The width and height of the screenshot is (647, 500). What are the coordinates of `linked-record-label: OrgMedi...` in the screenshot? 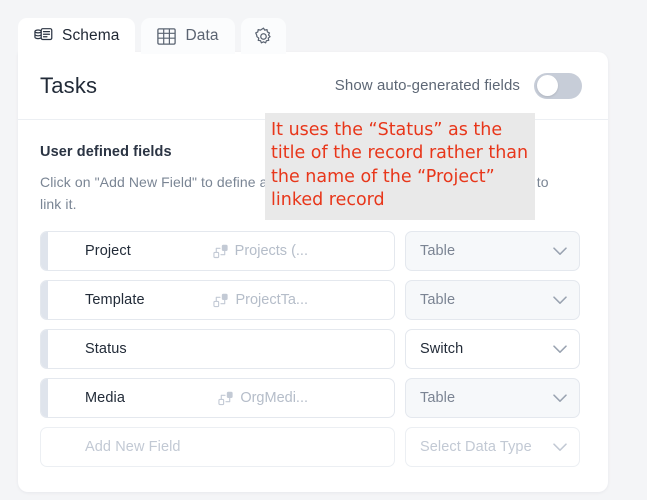 It's located at (274, 398).